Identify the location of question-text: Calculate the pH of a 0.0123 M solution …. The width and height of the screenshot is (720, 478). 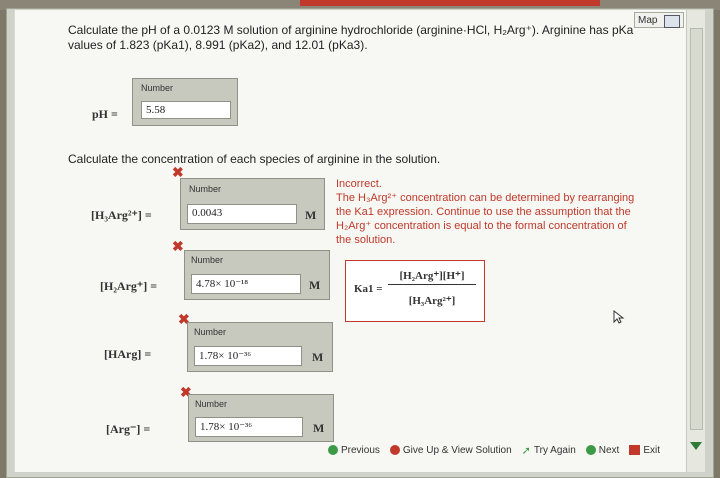
(351, 37).